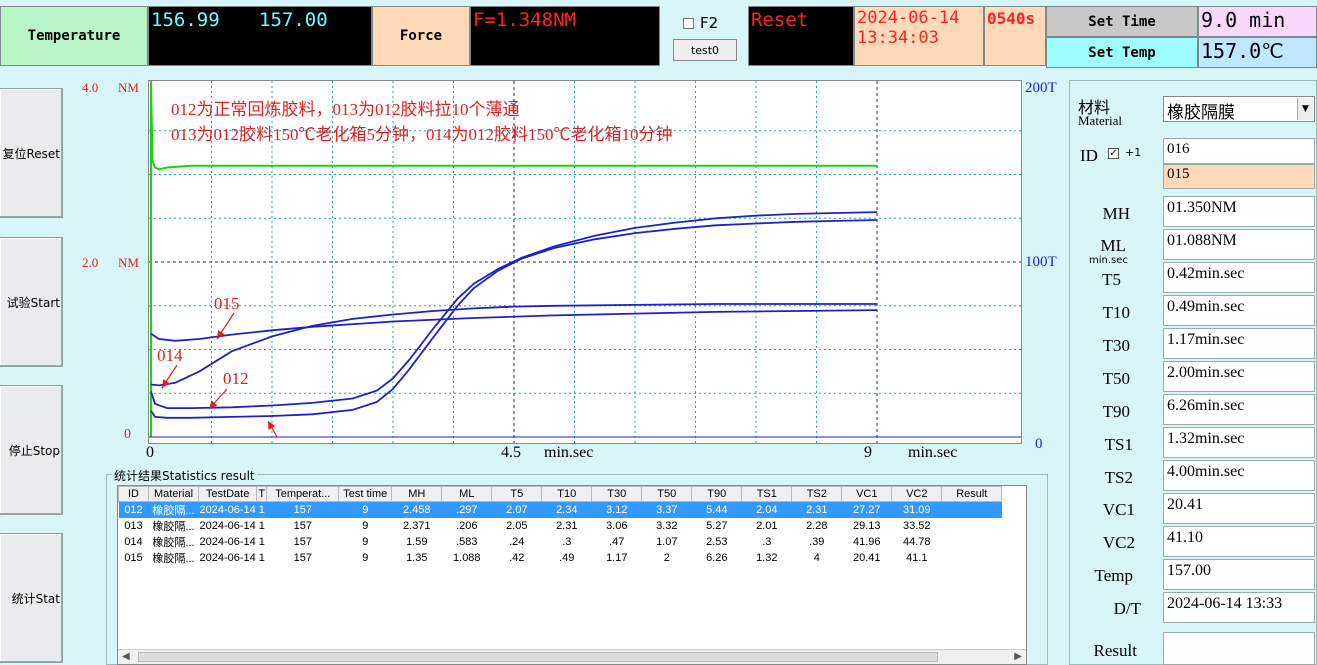  I want to click on f2-checkbox, so click(688, 23).